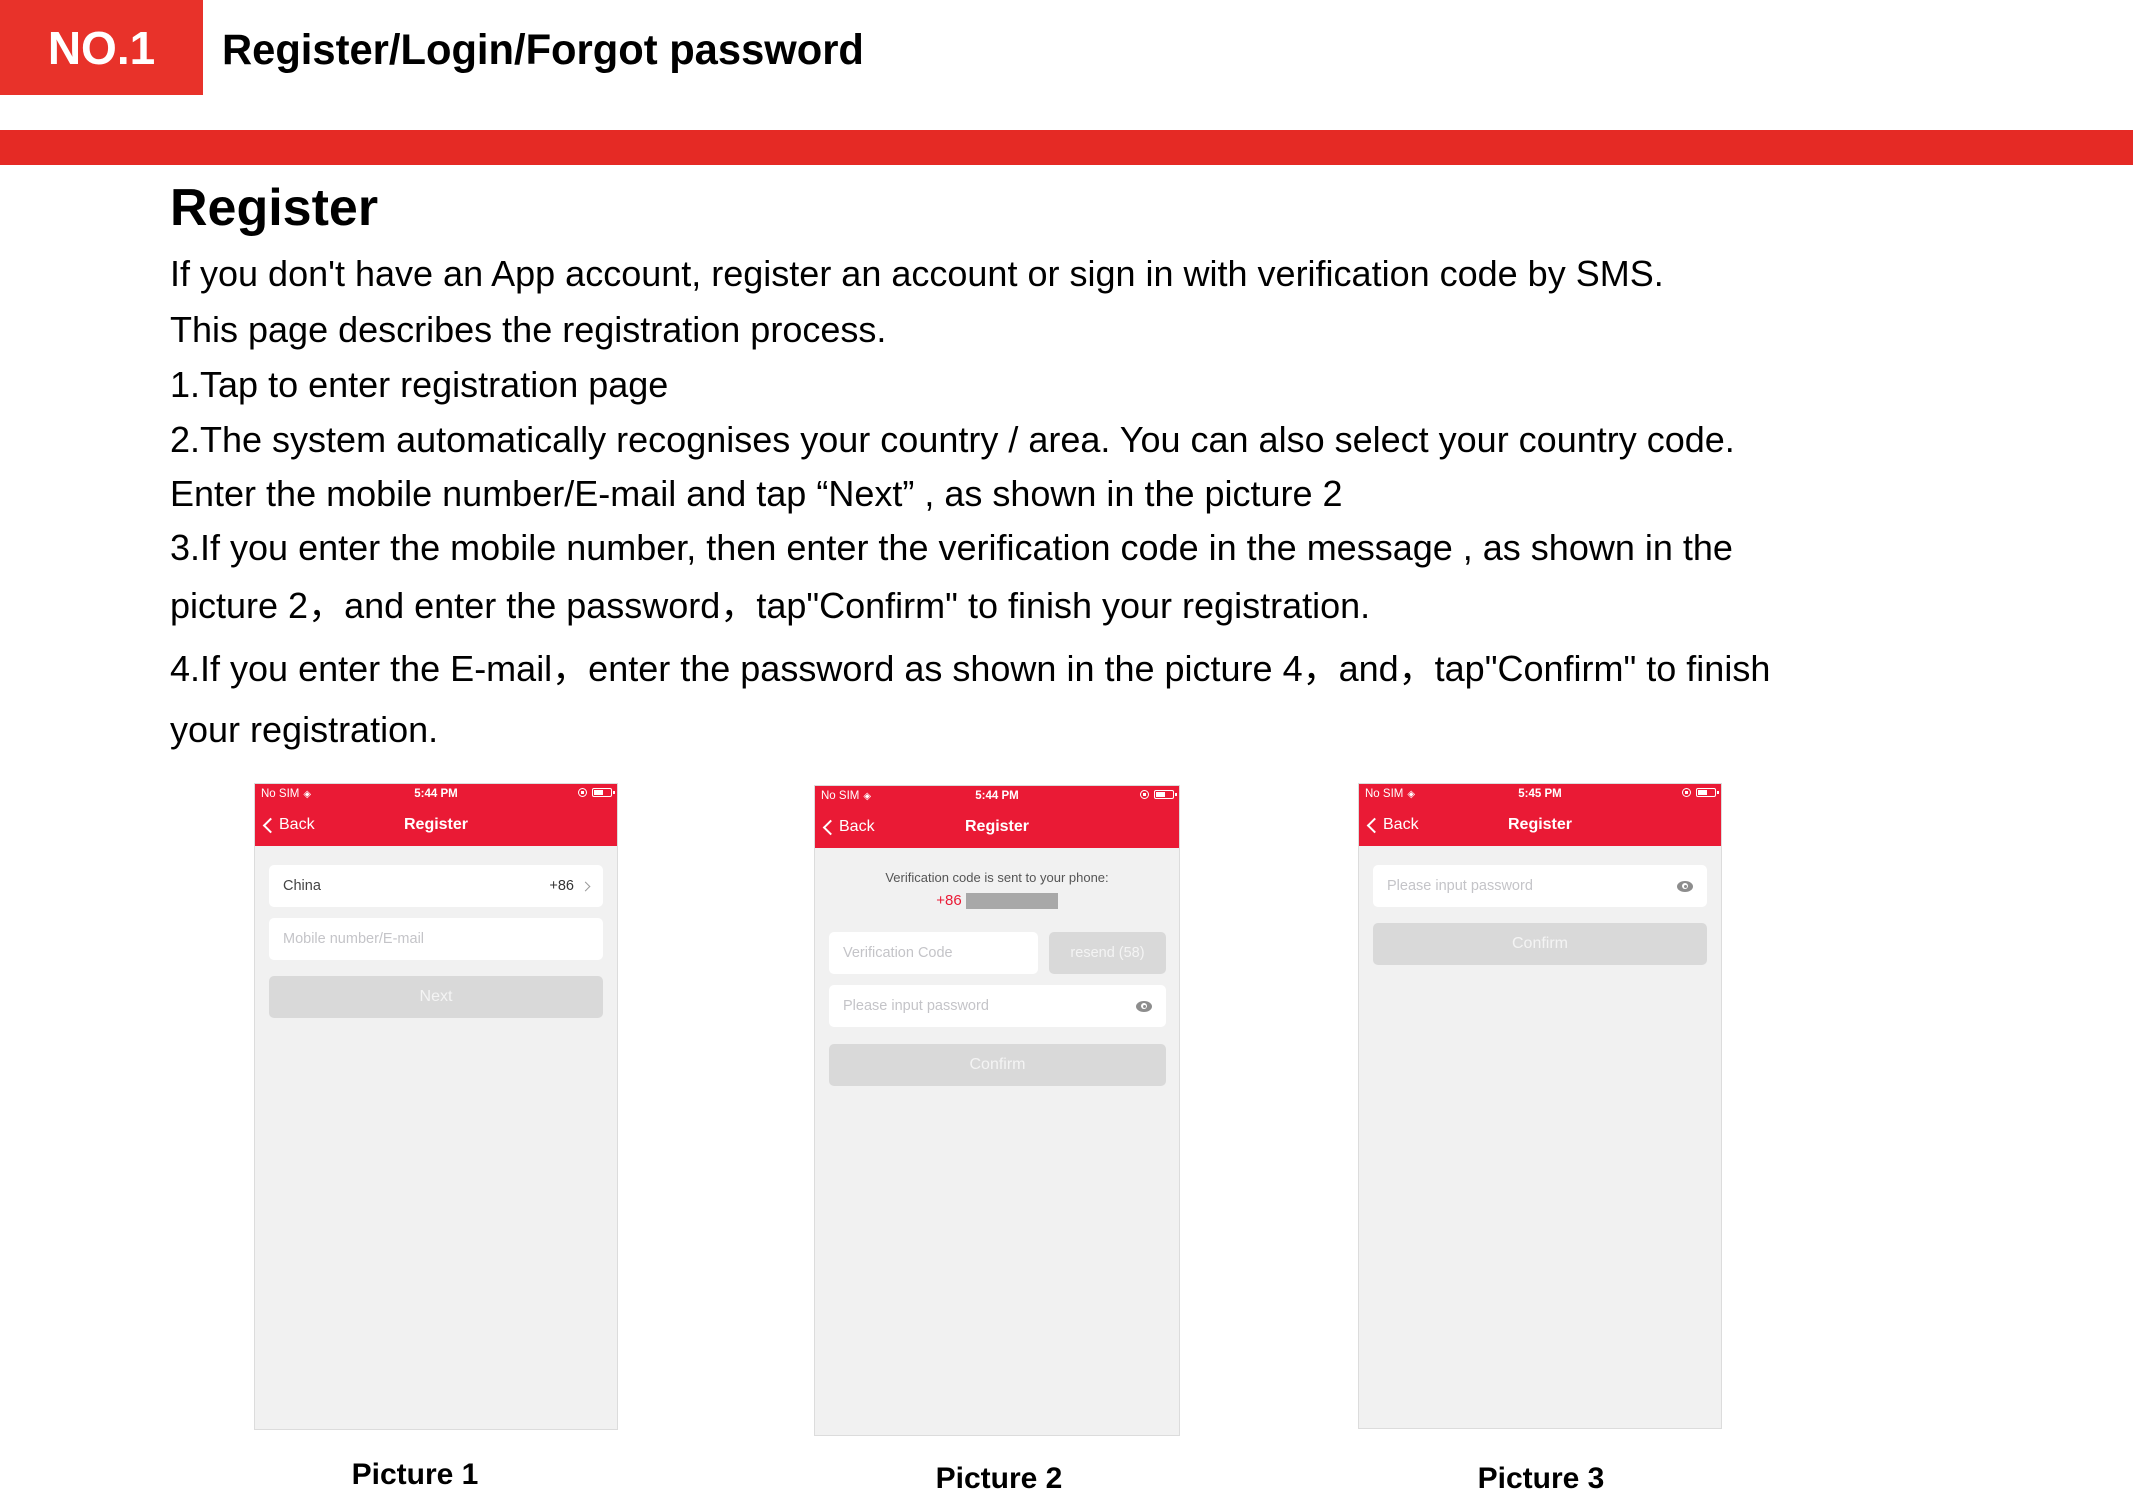 The width and height of the screenshot is (2133, 1496). What do you see at coordinates (561, 886) in the screenshot?
I see `country-code: +86` at bounding box center [561, 886].